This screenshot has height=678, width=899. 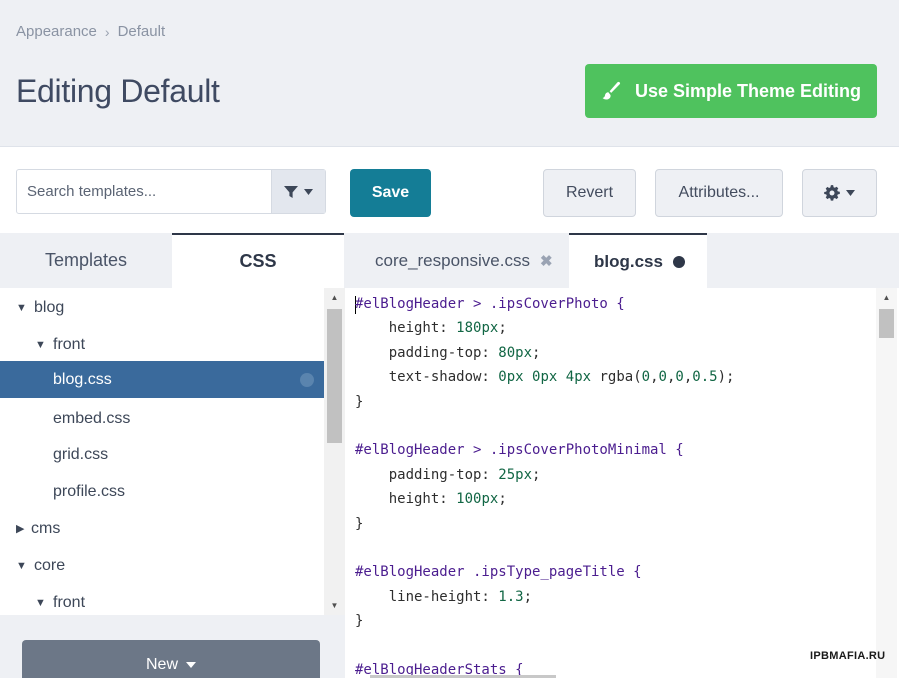 I want to click on file-tab-label: core_responsive.css, so click(x=452, y=260).